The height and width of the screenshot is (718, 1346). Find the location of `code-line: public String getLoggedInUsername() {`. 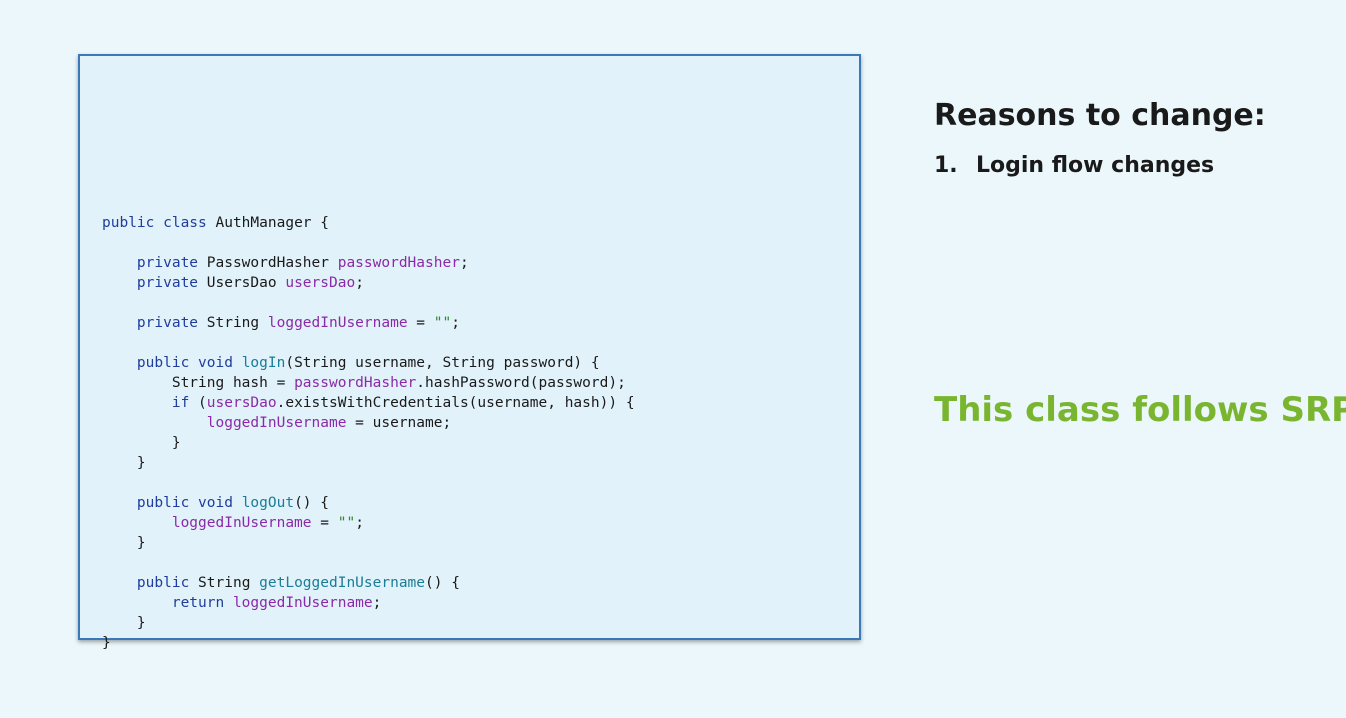

code-line: public String getLoggedInUsername() { is located at coordinates (368, 583).